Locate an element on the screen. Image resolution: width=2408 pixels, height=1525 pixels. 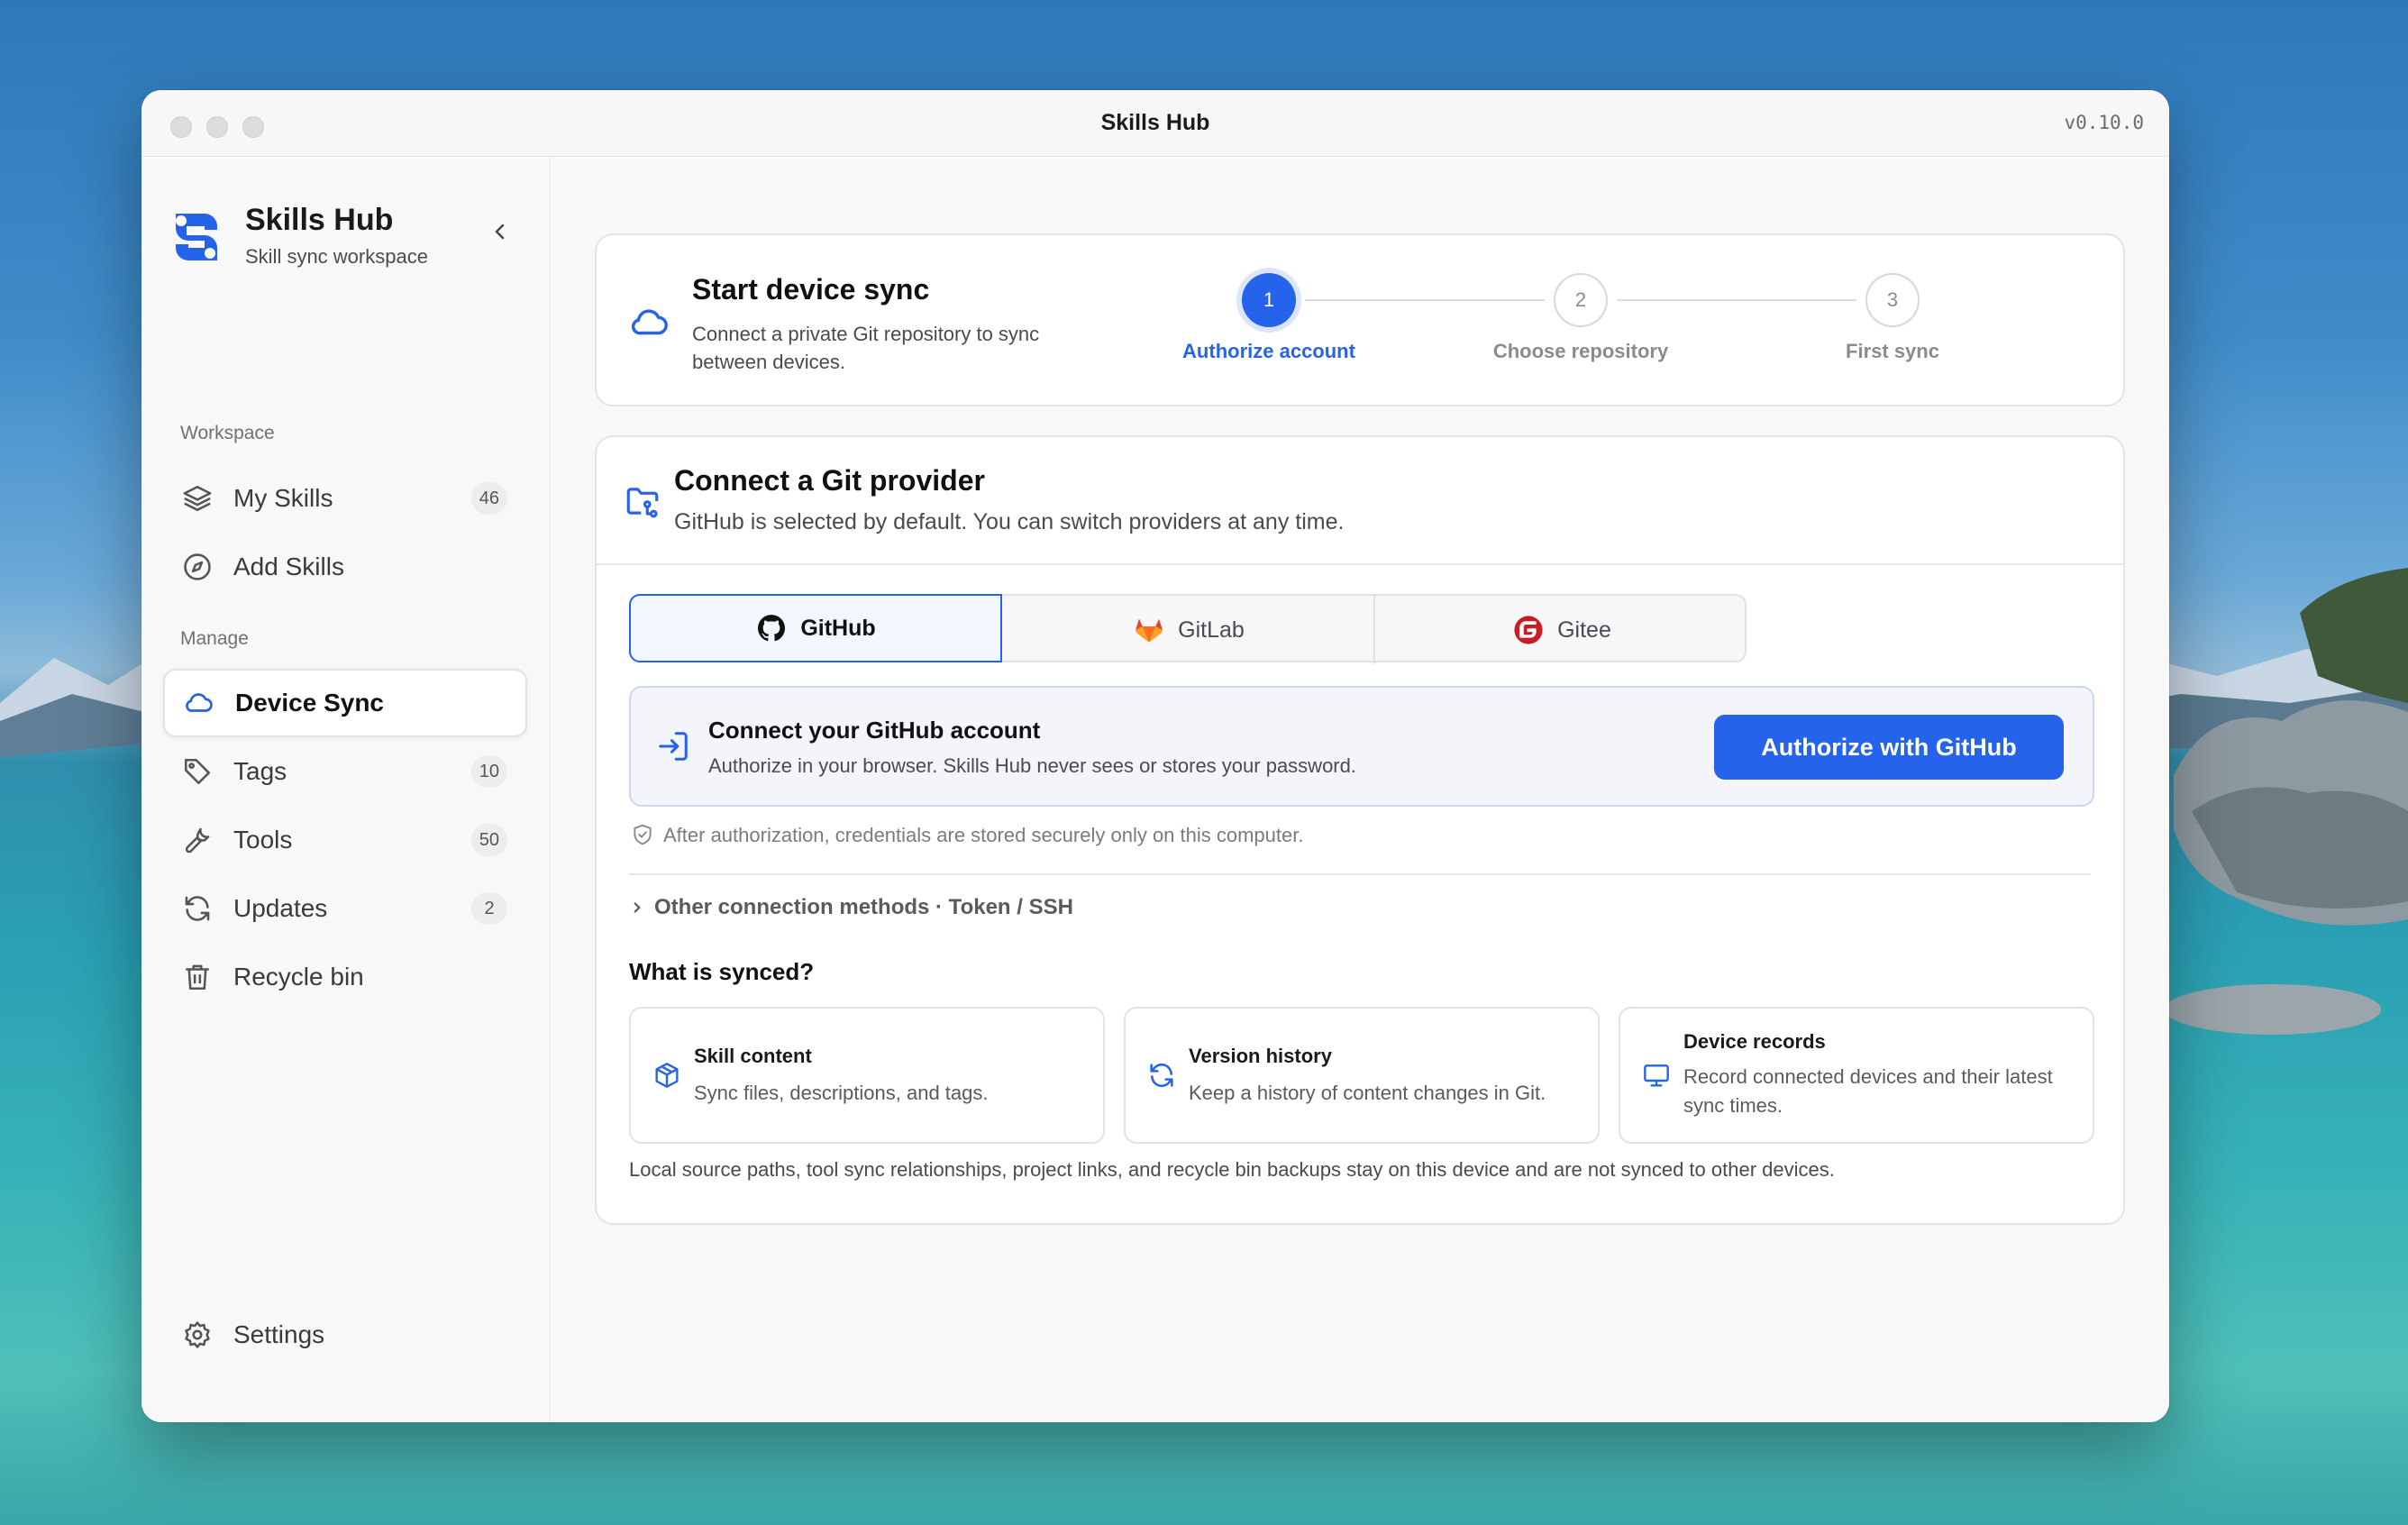
feature-title: Version history is located at coordinates (1260, 1056).